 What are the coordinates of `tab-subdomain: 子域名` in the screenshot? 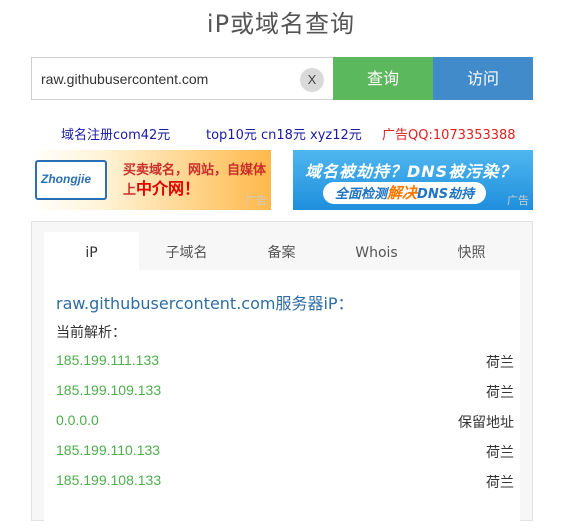 It's located at (186, 251).